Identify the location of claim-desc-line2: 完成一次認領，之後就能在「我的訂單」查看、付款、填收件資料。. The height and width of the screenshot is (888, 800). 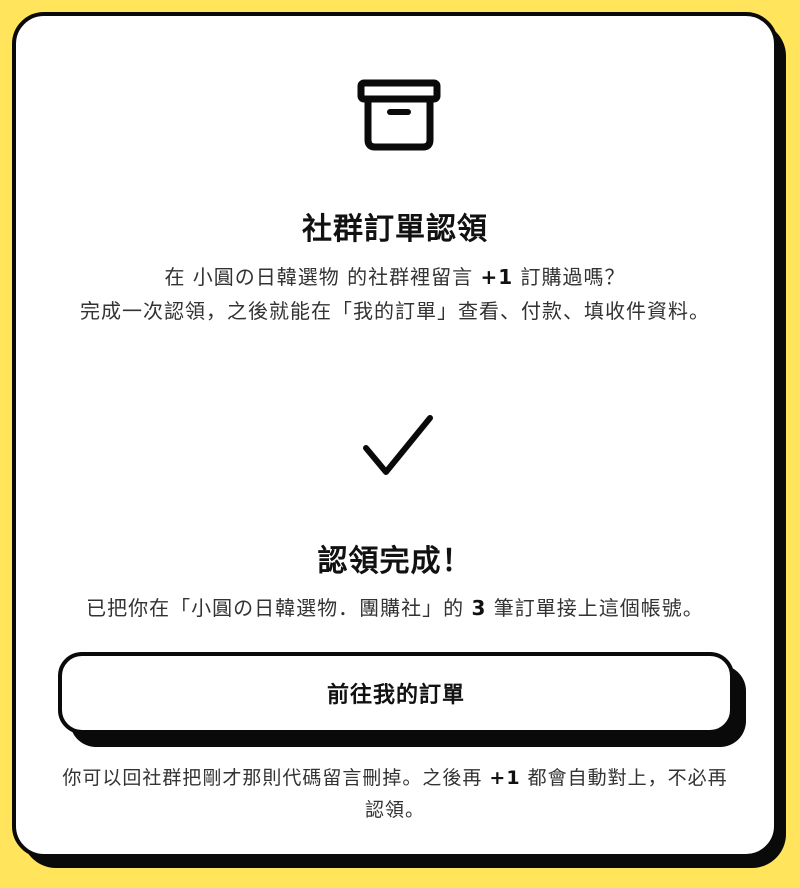
(395, 311).